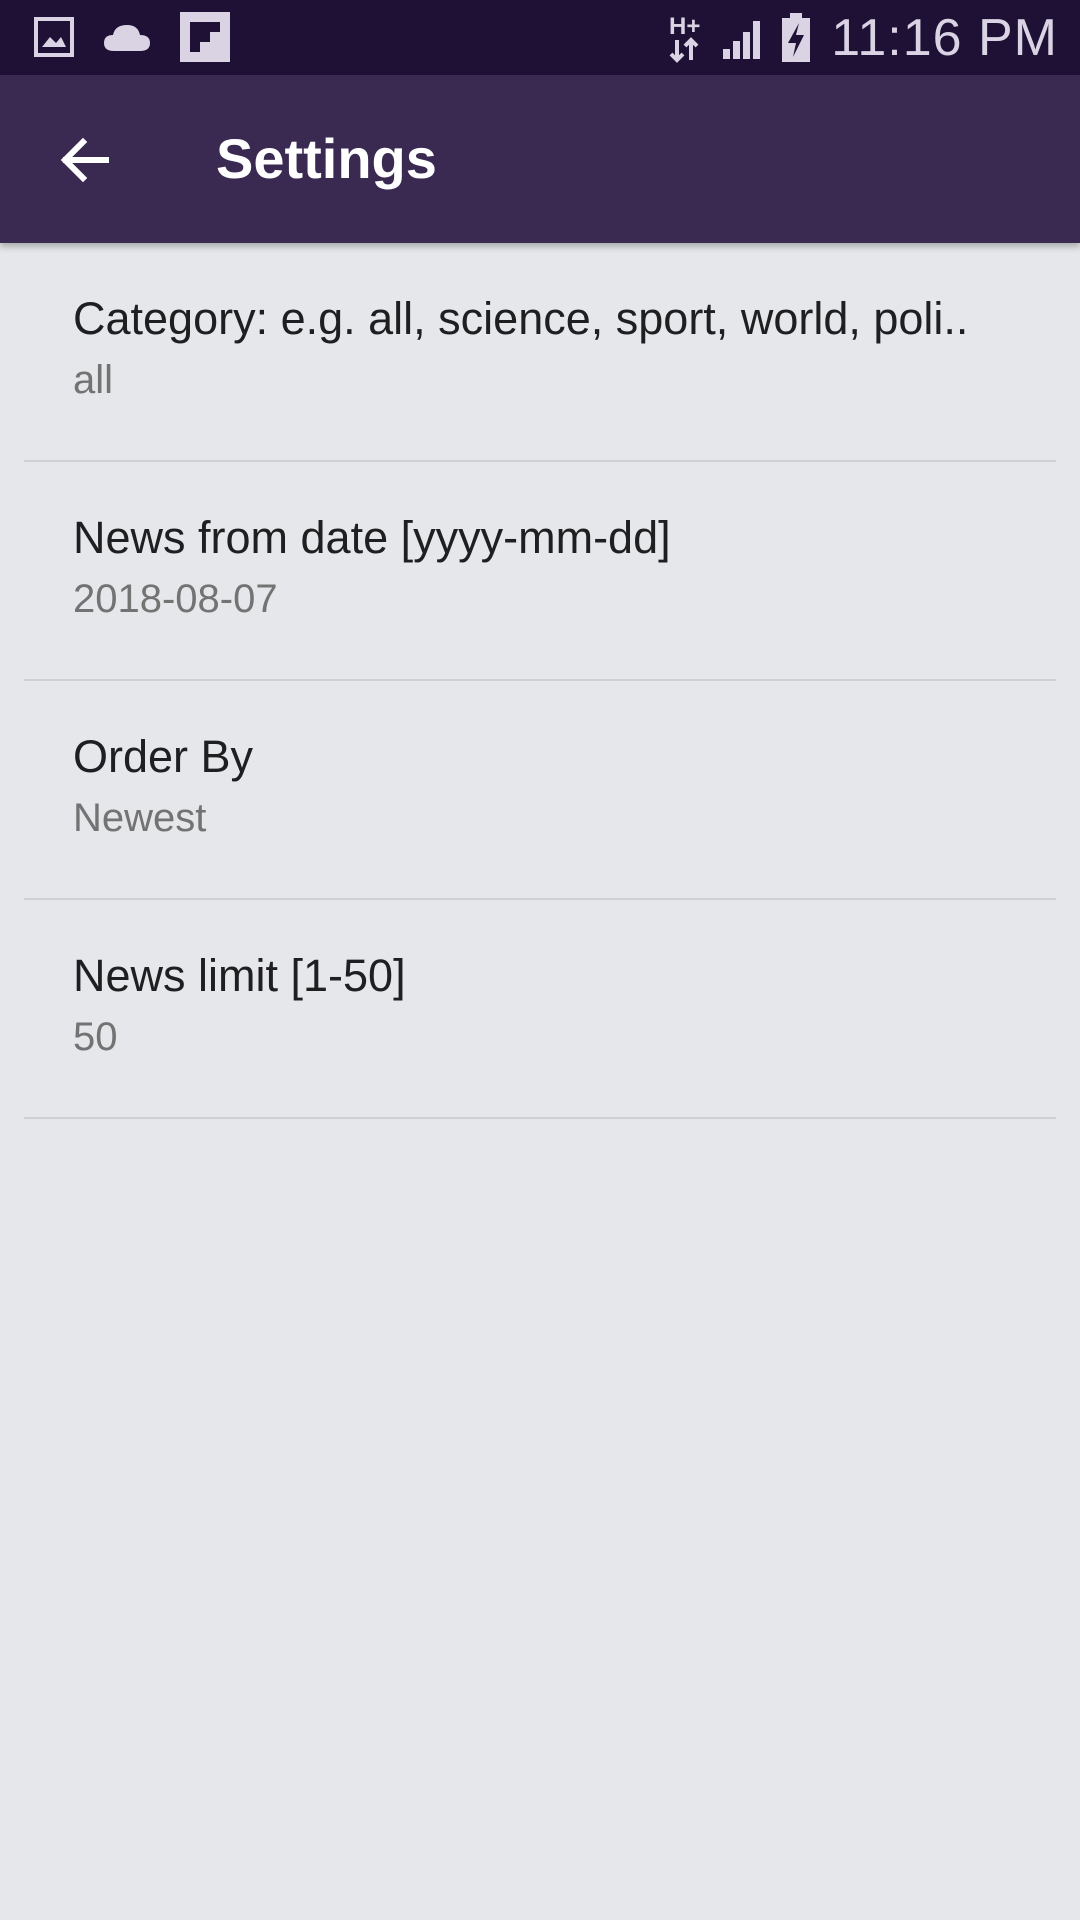 The image size is (1080, 1920). What do you see at coordinates (175, 599) in the screenshot?
I see `preference-summary: 2018-08-07` at bounding box center [175, 599].